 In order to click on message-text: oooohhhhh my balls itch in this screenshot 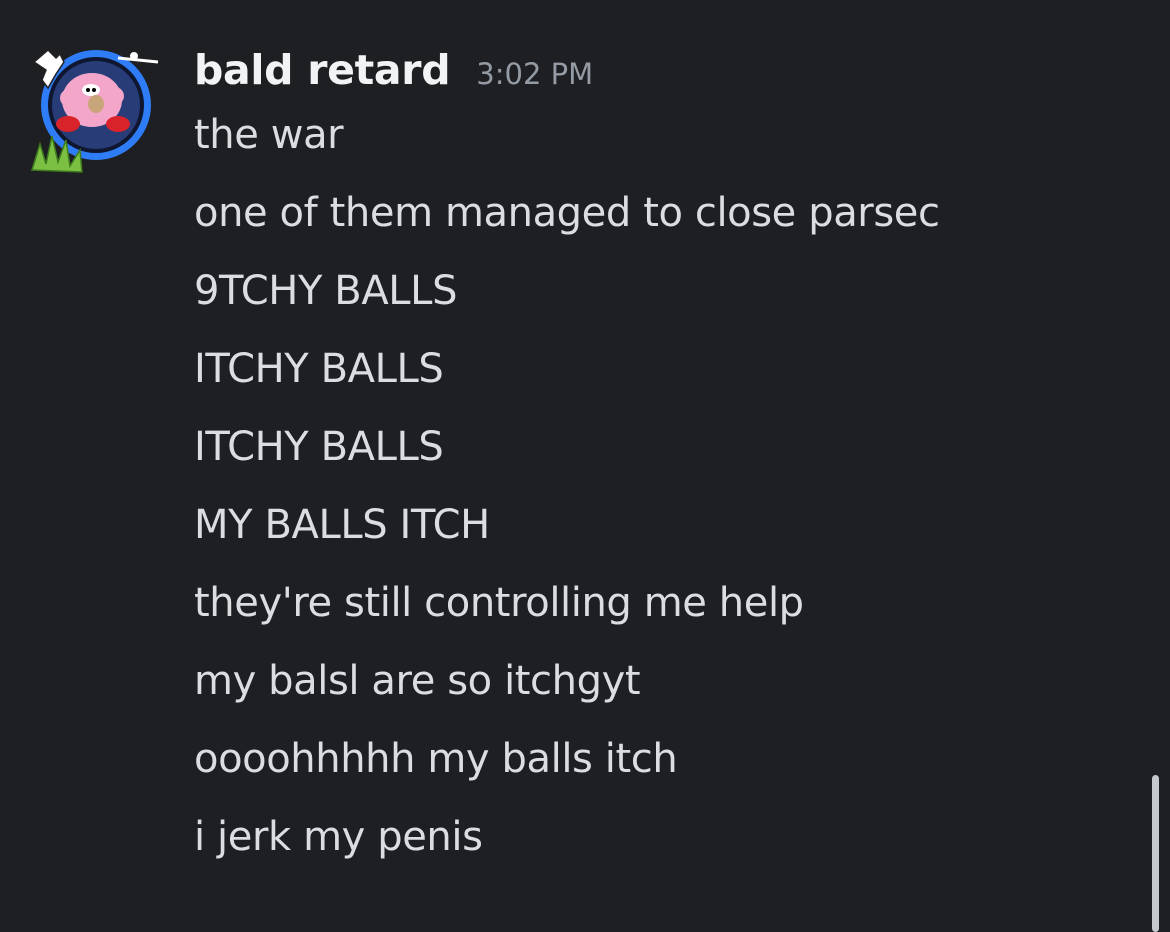, I will do `click(659, 759)`.